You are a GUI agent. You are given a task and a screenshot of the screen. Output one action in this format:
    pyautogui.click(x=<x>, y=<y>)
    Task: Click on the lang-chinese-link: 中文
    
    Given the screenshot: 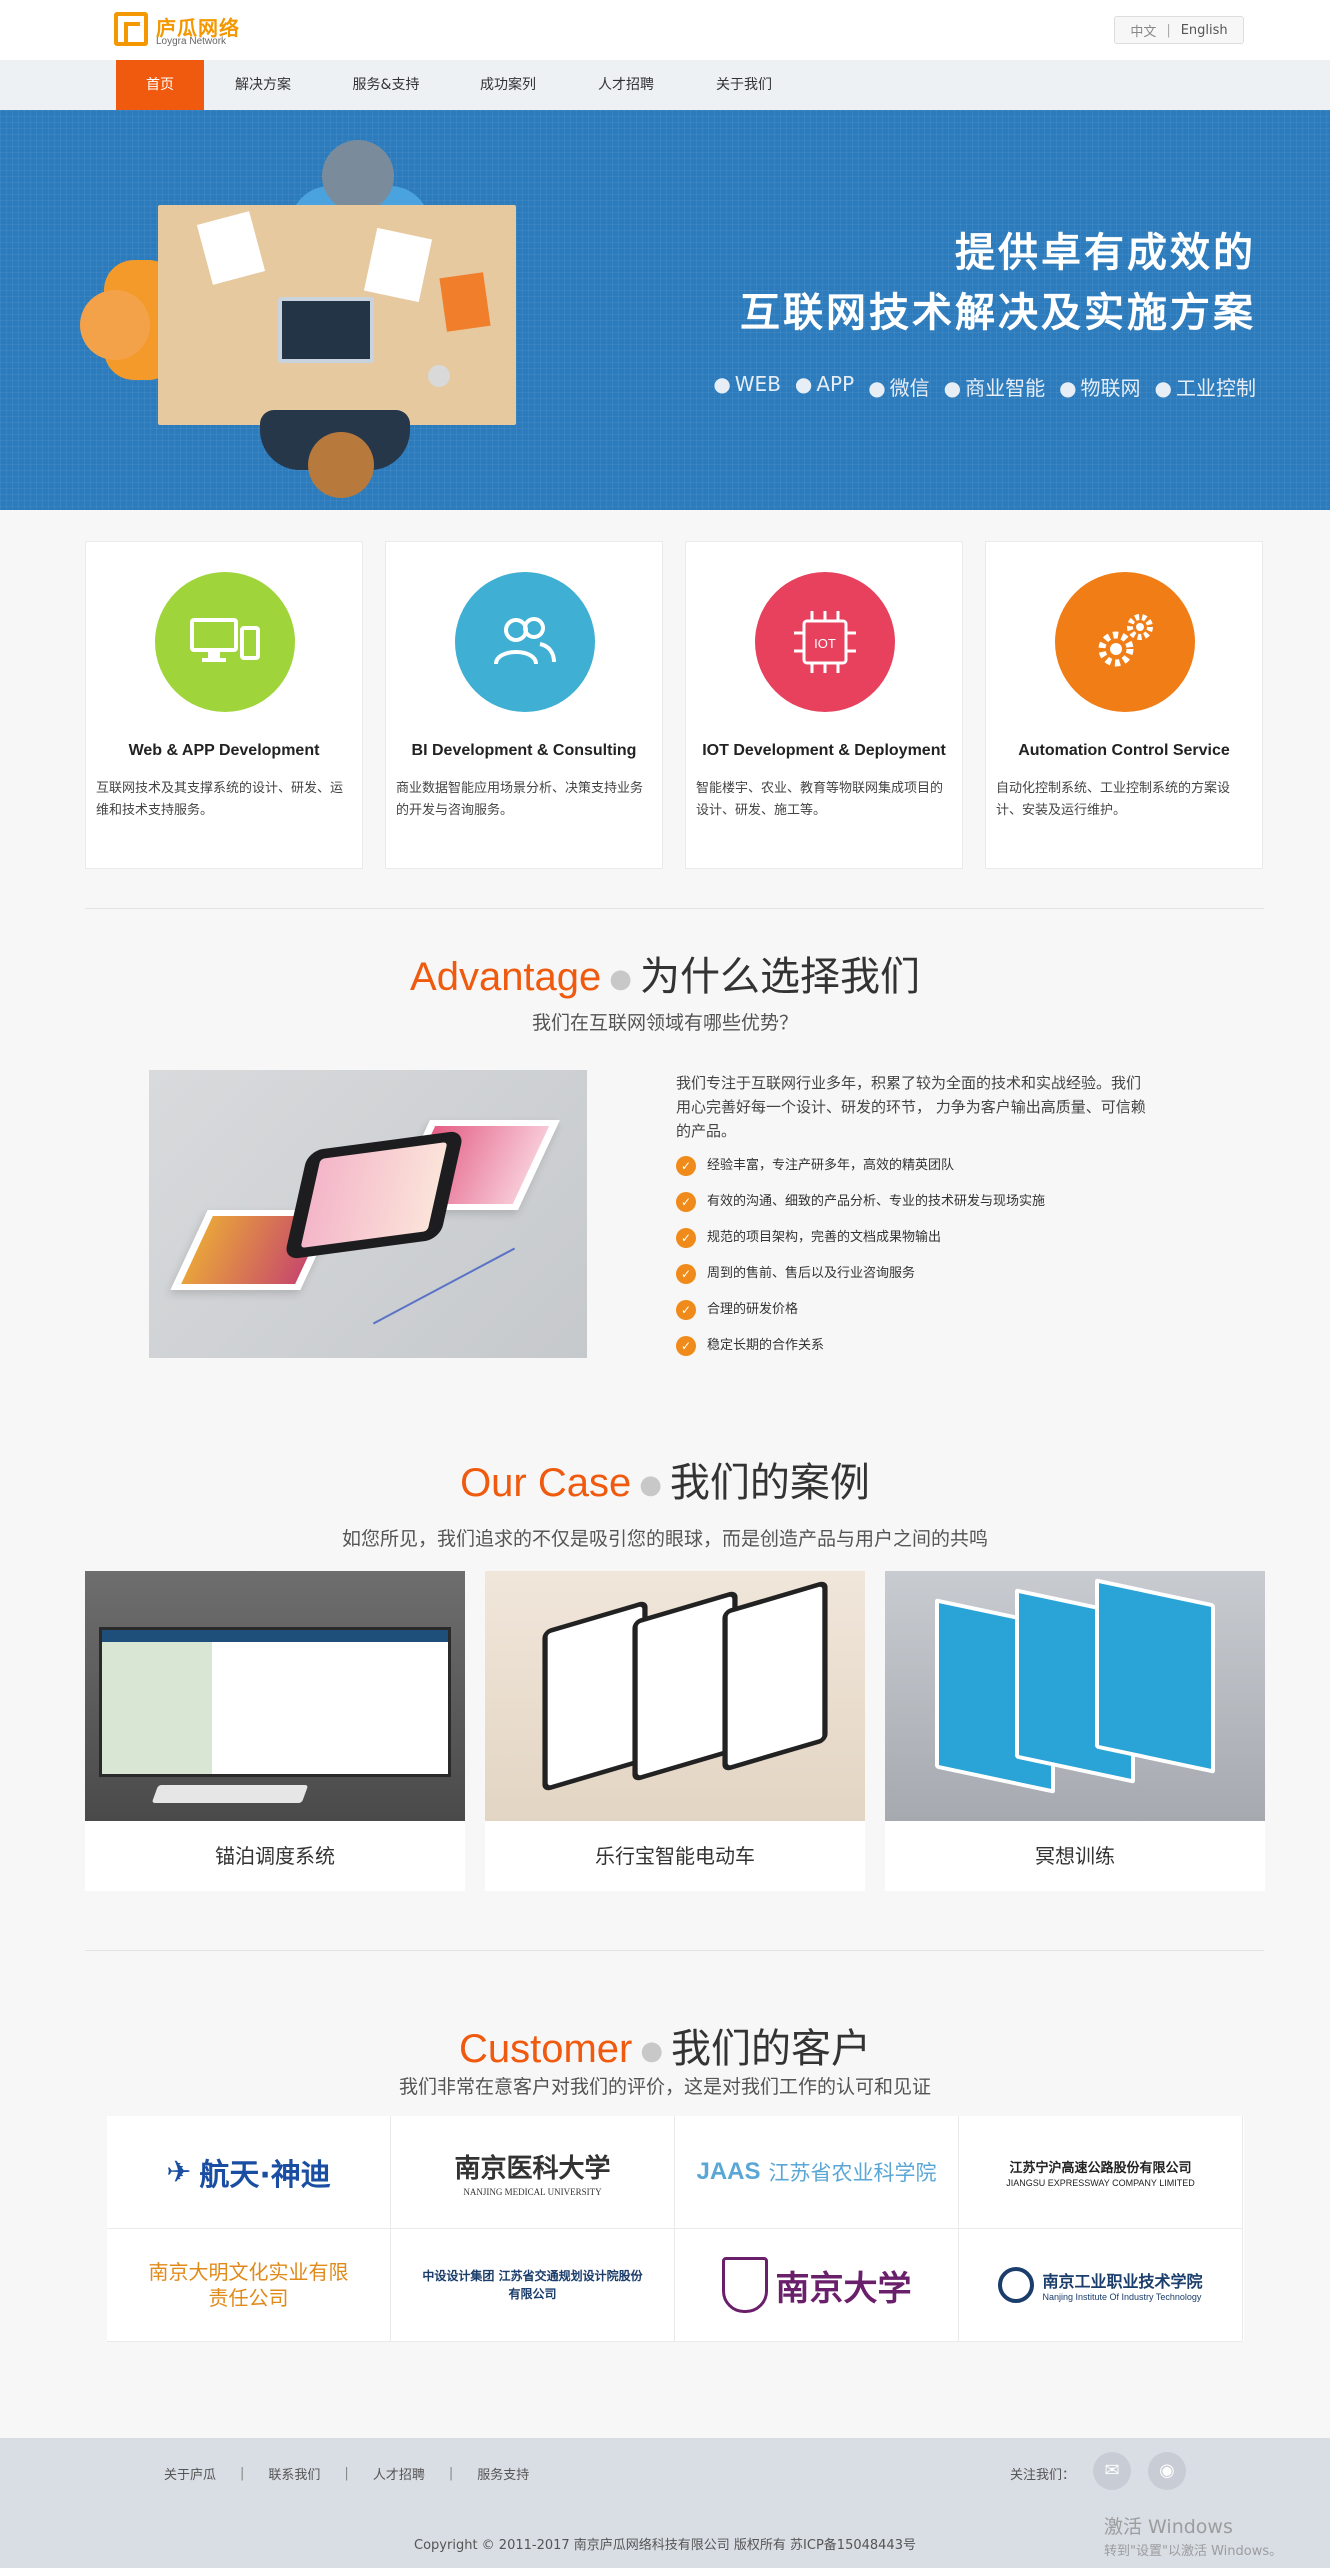 What is the action you would take?
    pyautogui.click(x=1143, y=30)
    